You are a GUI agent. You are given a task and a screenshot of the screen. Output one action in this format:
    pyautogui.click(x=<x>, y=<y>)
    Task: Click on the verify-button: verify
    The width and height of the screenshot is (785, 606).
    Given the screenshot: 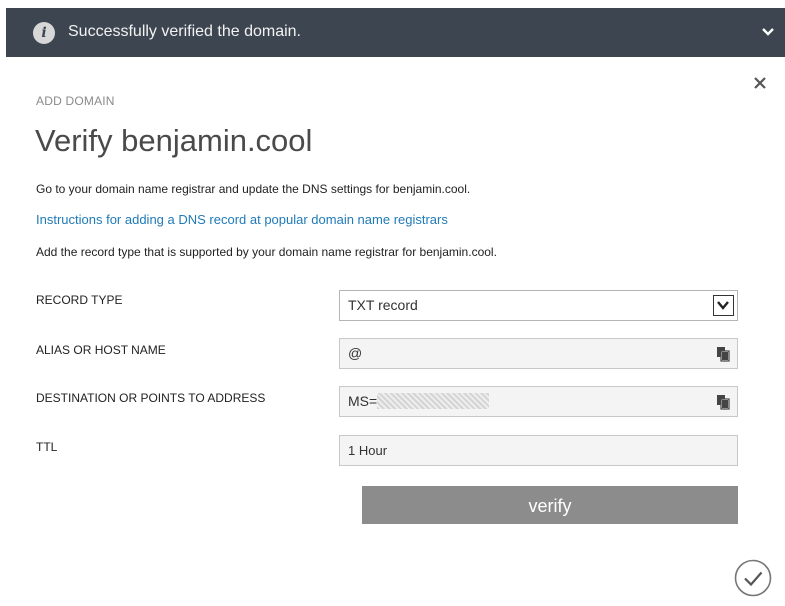 What is the action you would take?
    pyautogui.click(x=550, y=505)
    